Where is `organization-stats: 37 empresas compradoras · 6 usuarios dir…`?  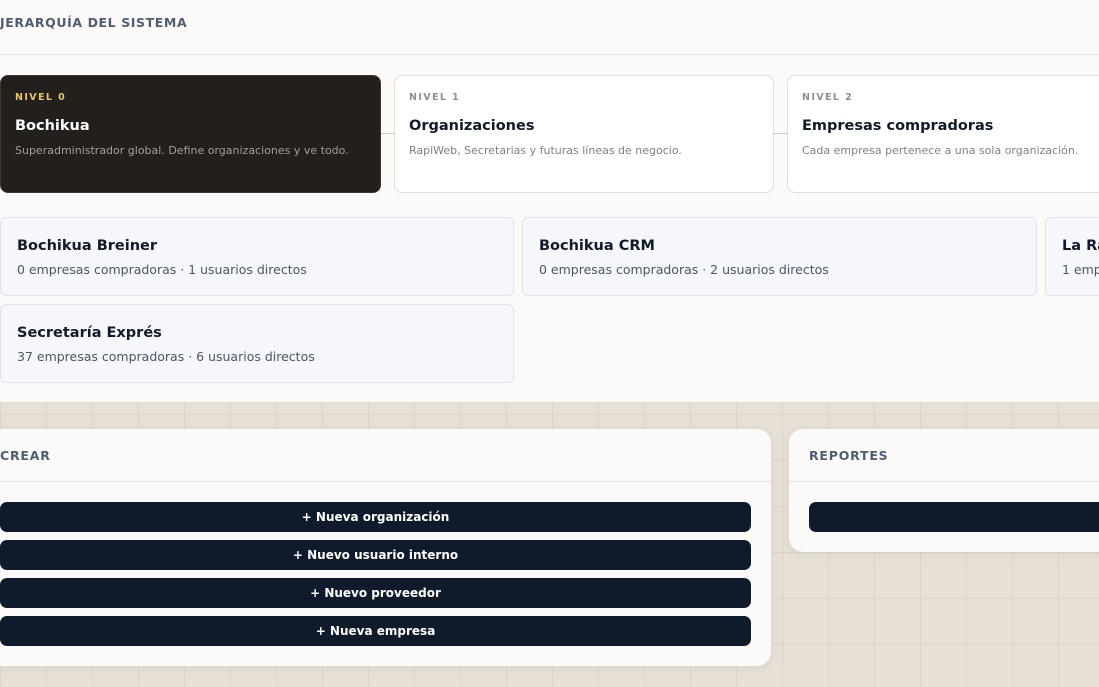
organization-stats: 37 empresas compradoras · 6 usuarios dir… is located at coordinates (166, 356).